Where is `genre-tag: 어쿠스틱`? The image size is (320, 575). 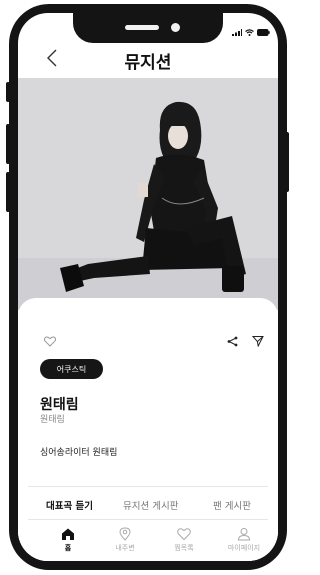
genre-tag: 어쿠스틱 is located at coordinates (71, 369).